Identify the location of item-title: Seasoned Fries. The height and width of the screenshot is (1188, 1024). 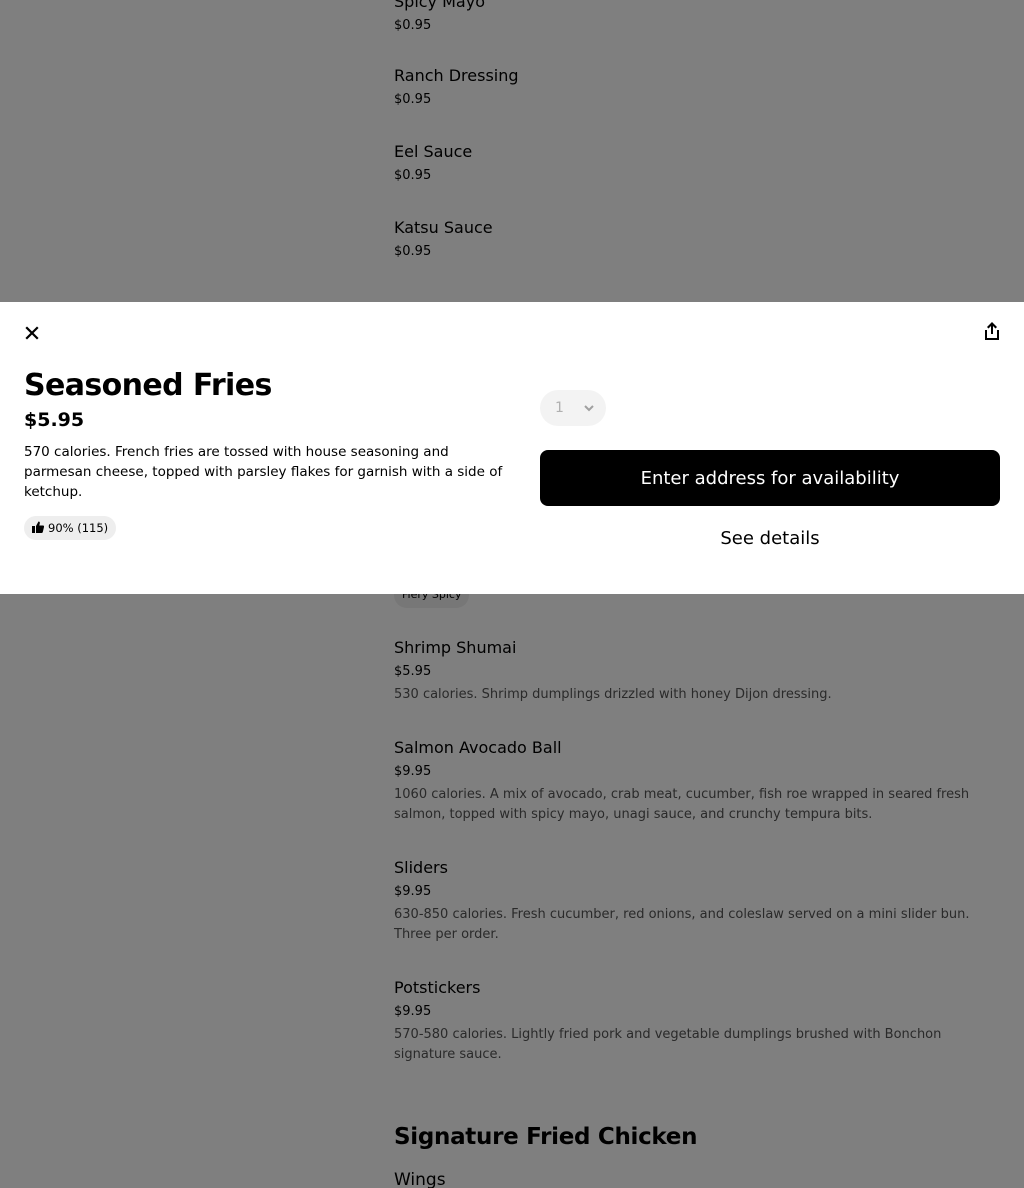
(148, 385).